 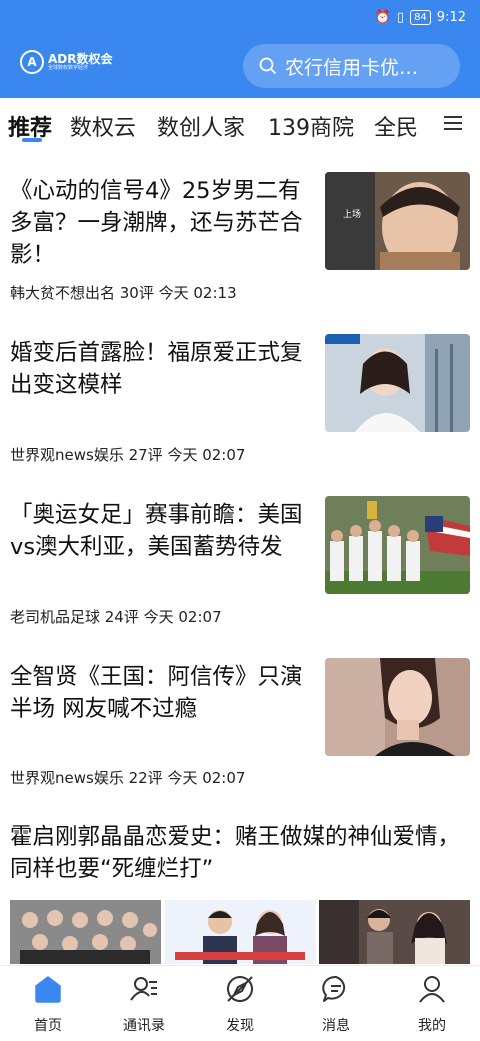 What do you see at coordinates (352, 214) in the screenshot?
I see `svg-text: 上场` at bounding box center [352, 214].